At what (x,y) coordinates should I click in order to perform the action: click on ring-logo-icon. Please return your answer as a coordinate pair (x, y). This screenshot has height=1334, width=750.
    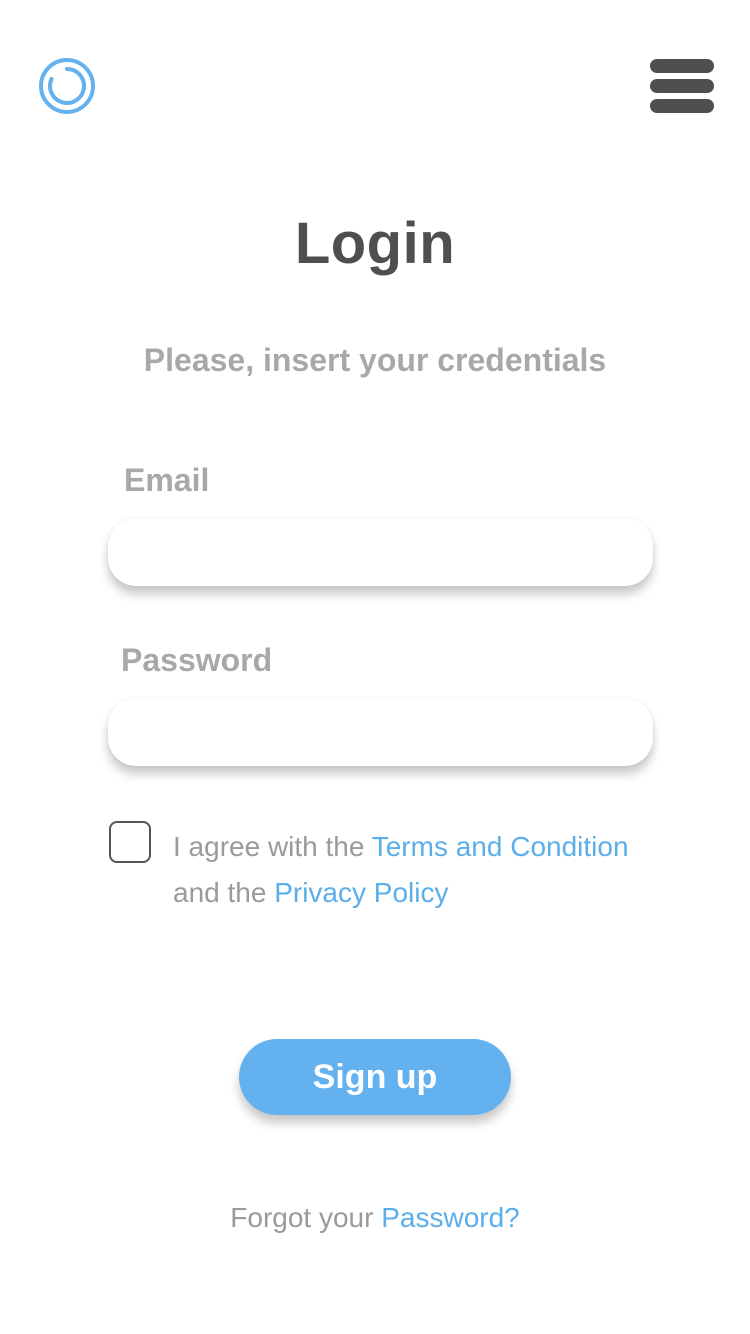
    Looking at the image, I should click on (67, 86).